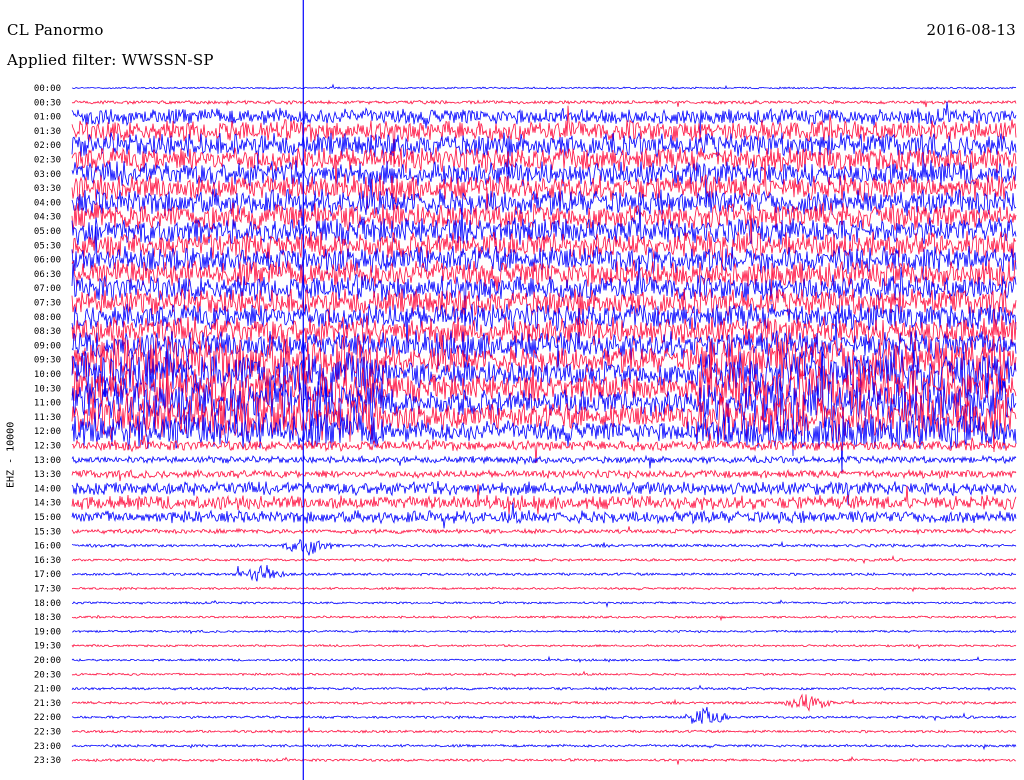  What do you see at coordinates (47, 432) in the screenshot?
I see `row-time-label: 12:00` at bounding box center [47, 432].